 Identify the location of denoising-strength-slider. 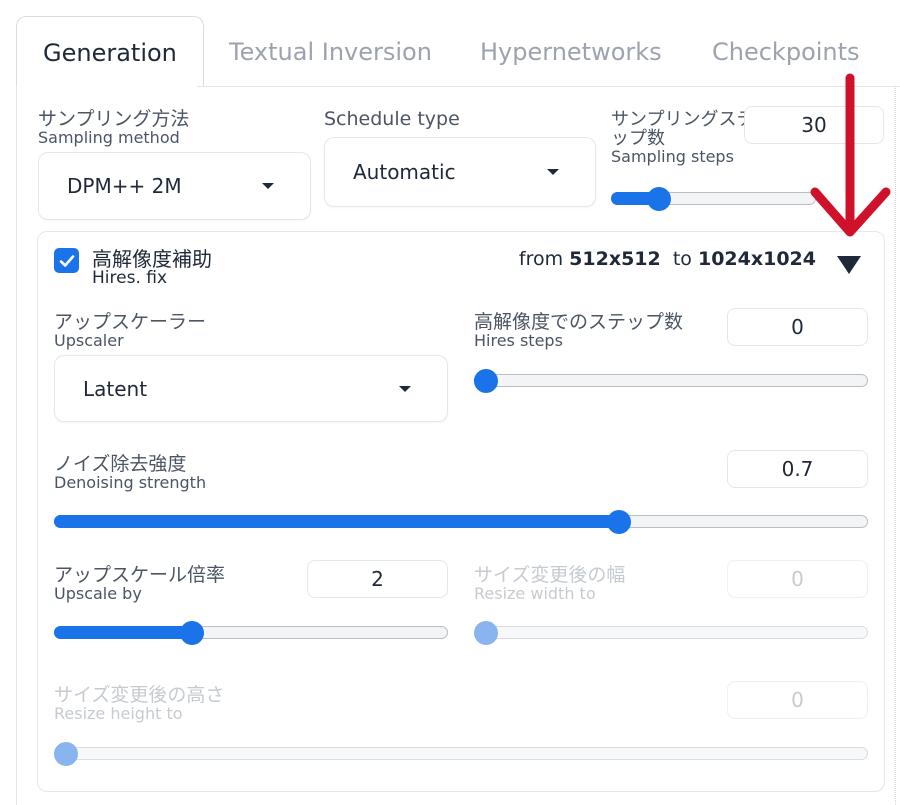
(461, 522).